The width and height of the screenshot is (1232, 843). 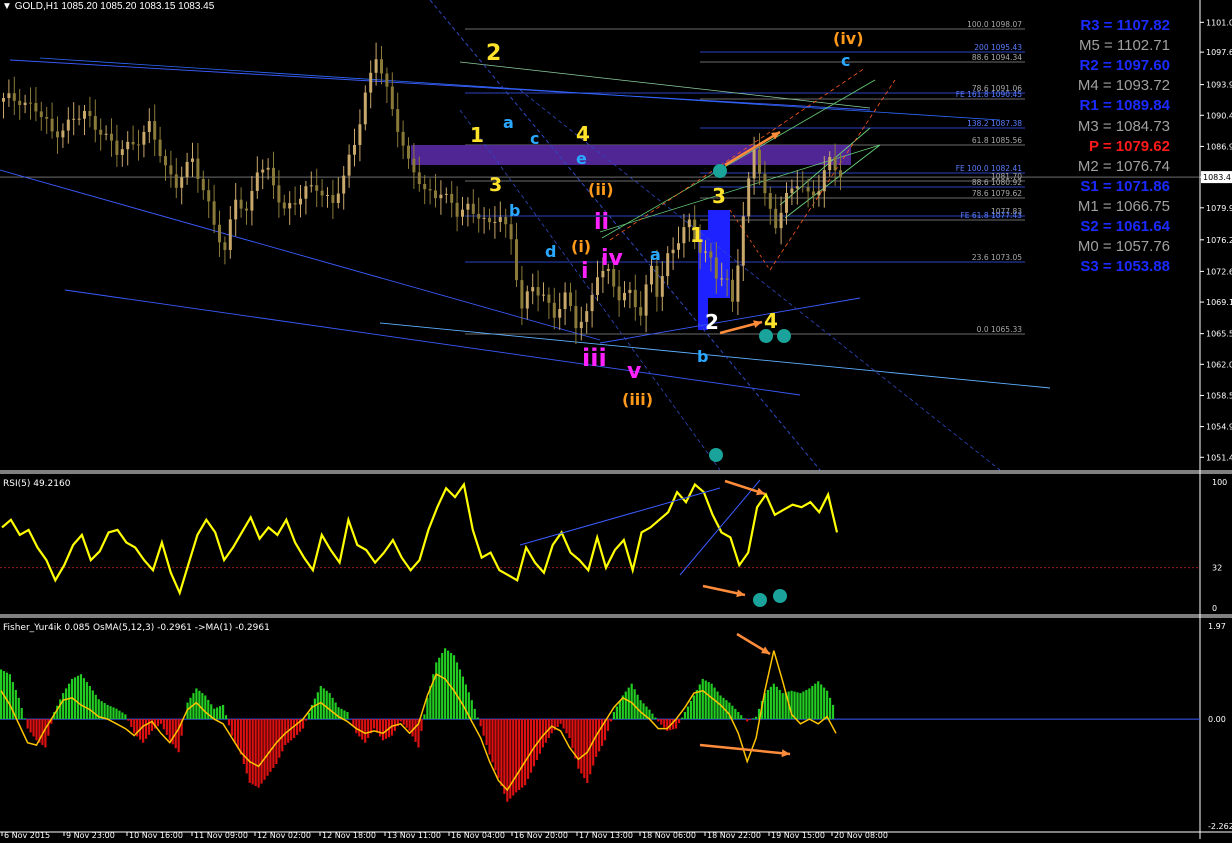 What do you see at coordinates (7, 6) in the screenshot?
I see `collapse-arrow-icon: ▼` at bounding box center [7, 6].